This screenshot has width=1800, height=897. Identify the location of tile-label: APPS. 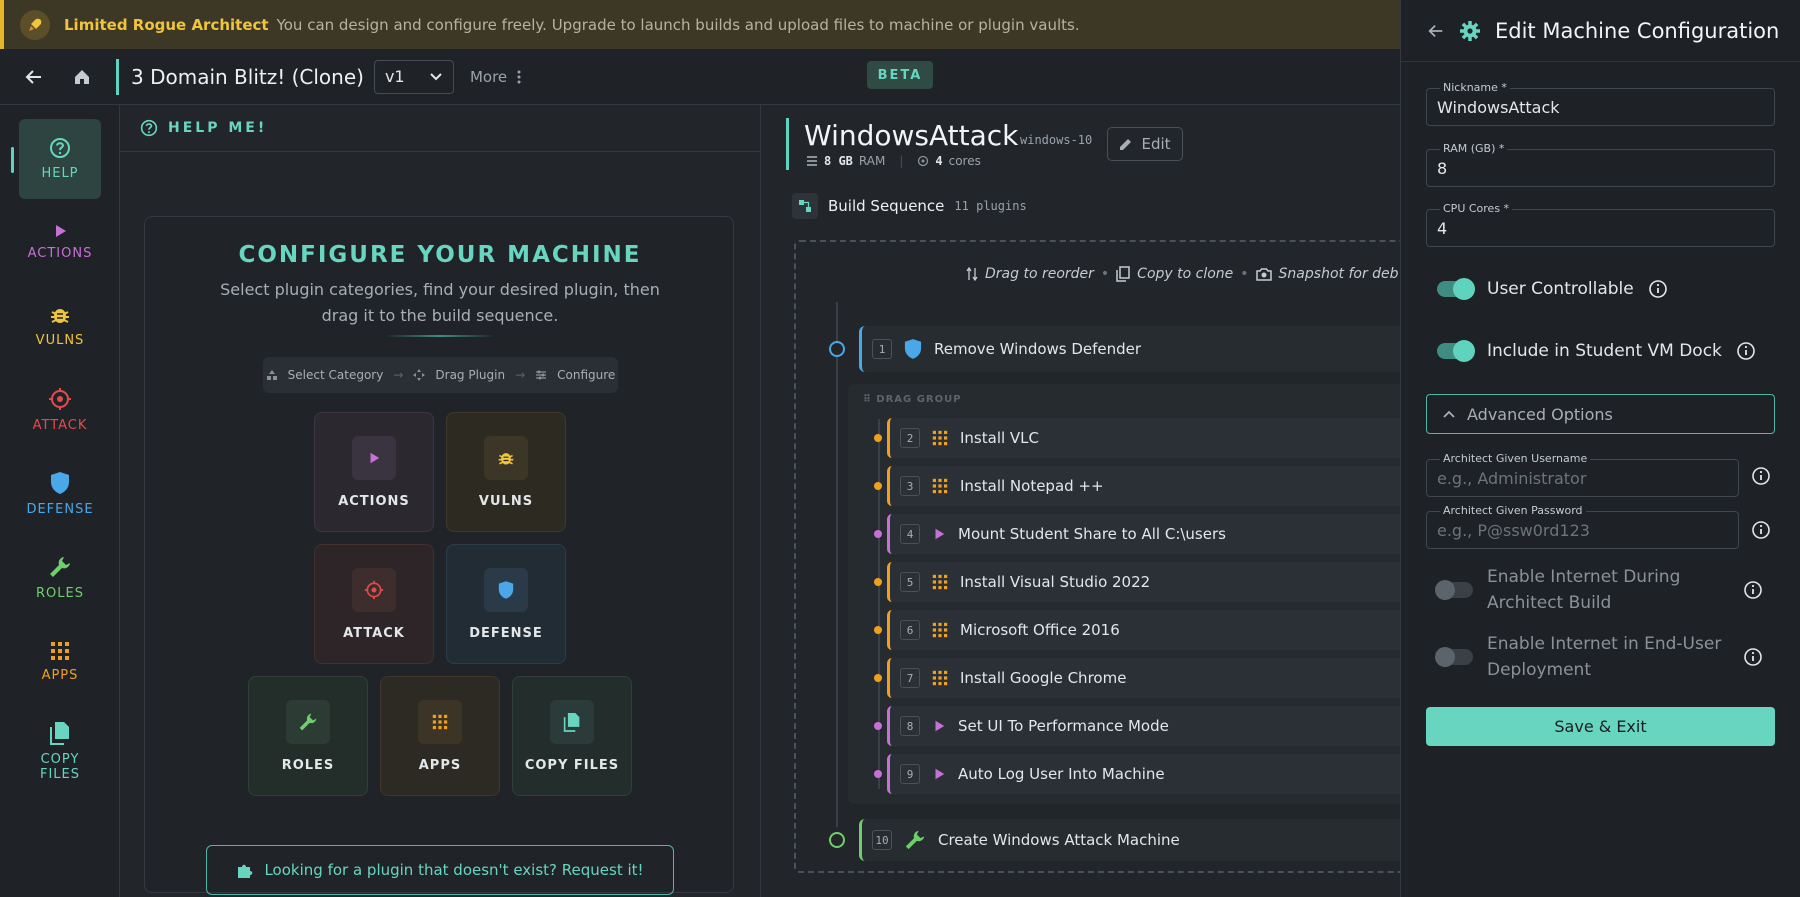
(440, 765).